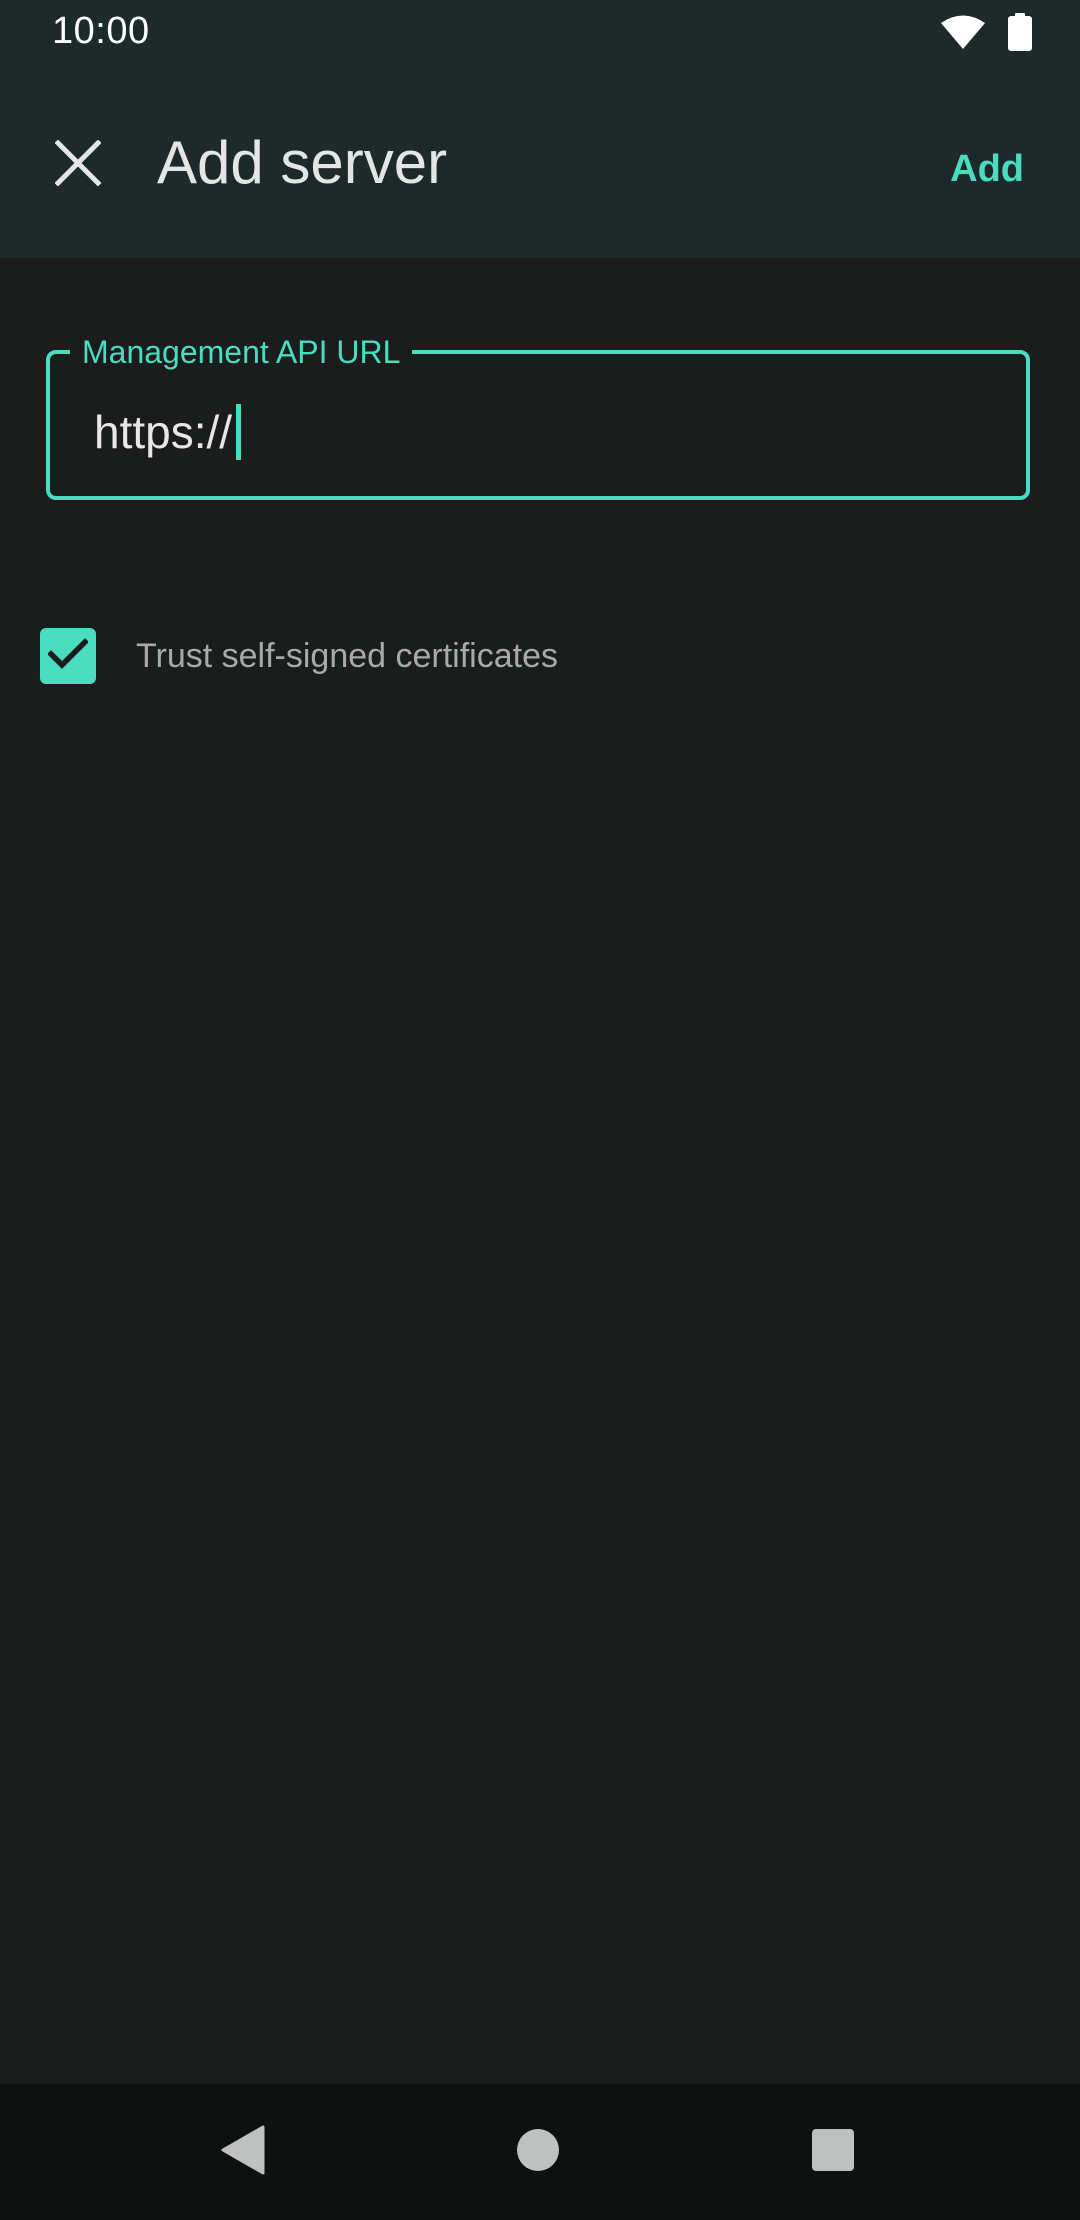 This screenshot has width=1080, height=2220. Describe the element at coordinates (987, 169) in the screenshot. I see `add-button: Add` at that location.